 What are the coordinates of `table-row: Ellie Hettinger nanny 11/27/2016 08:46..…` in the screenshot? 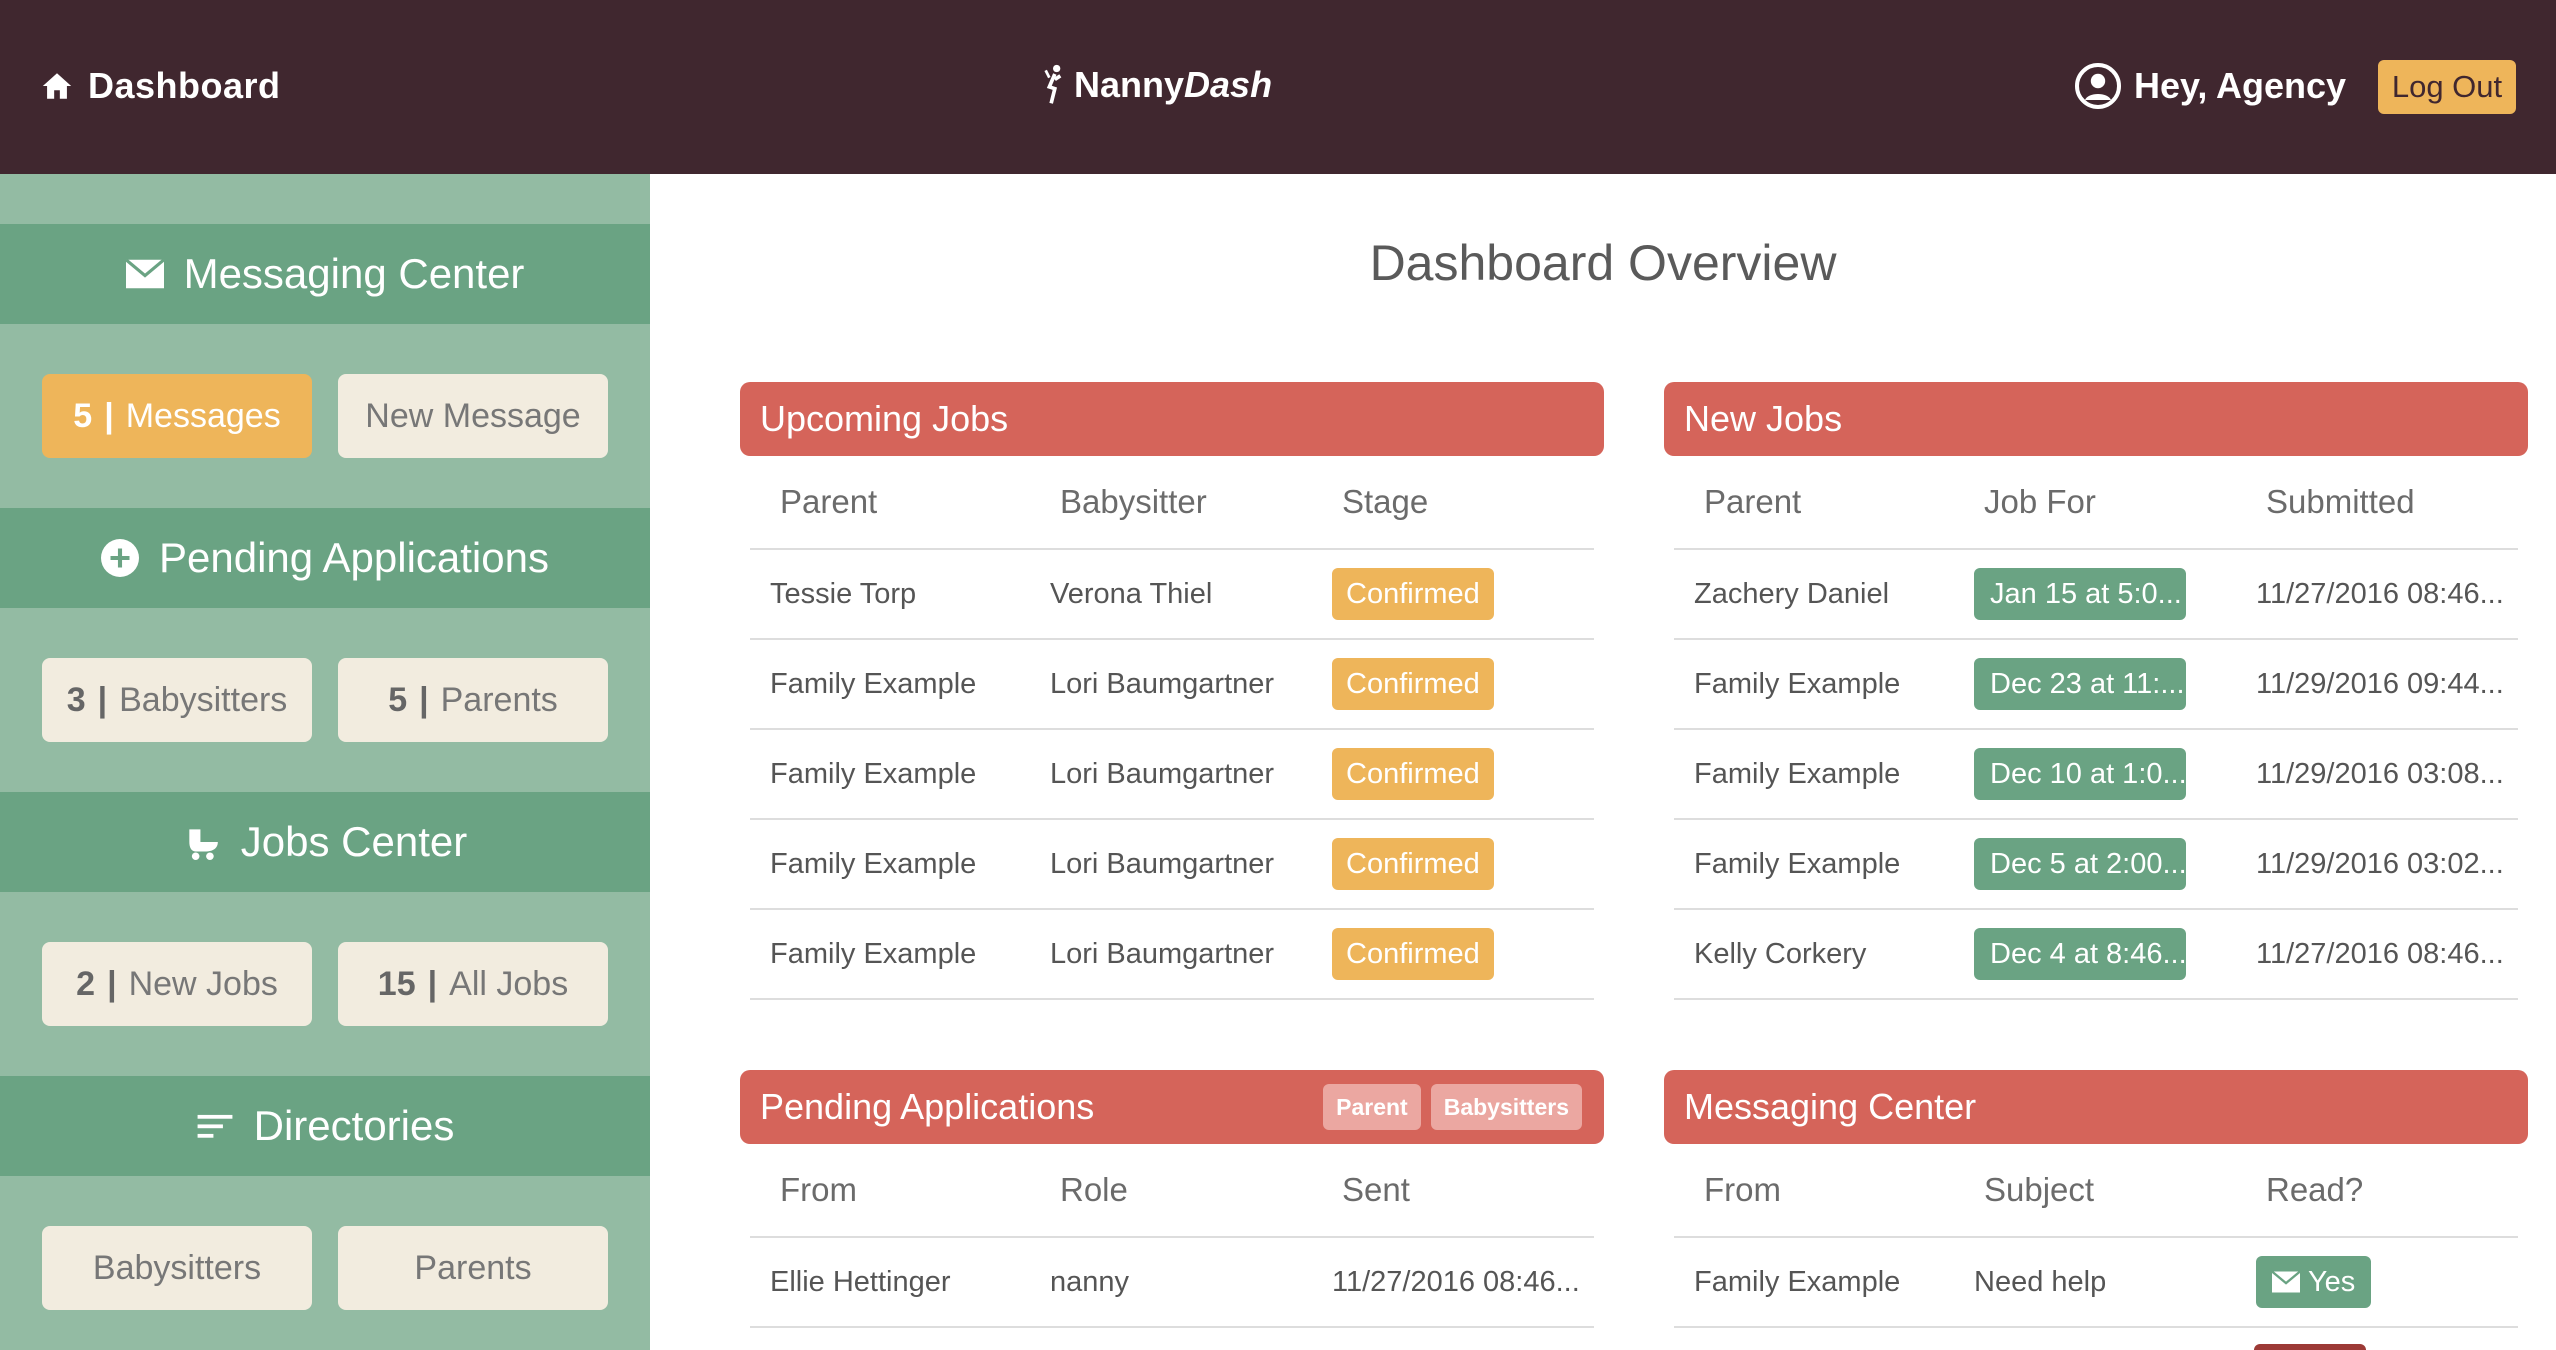 It's located at (1172, 1283).